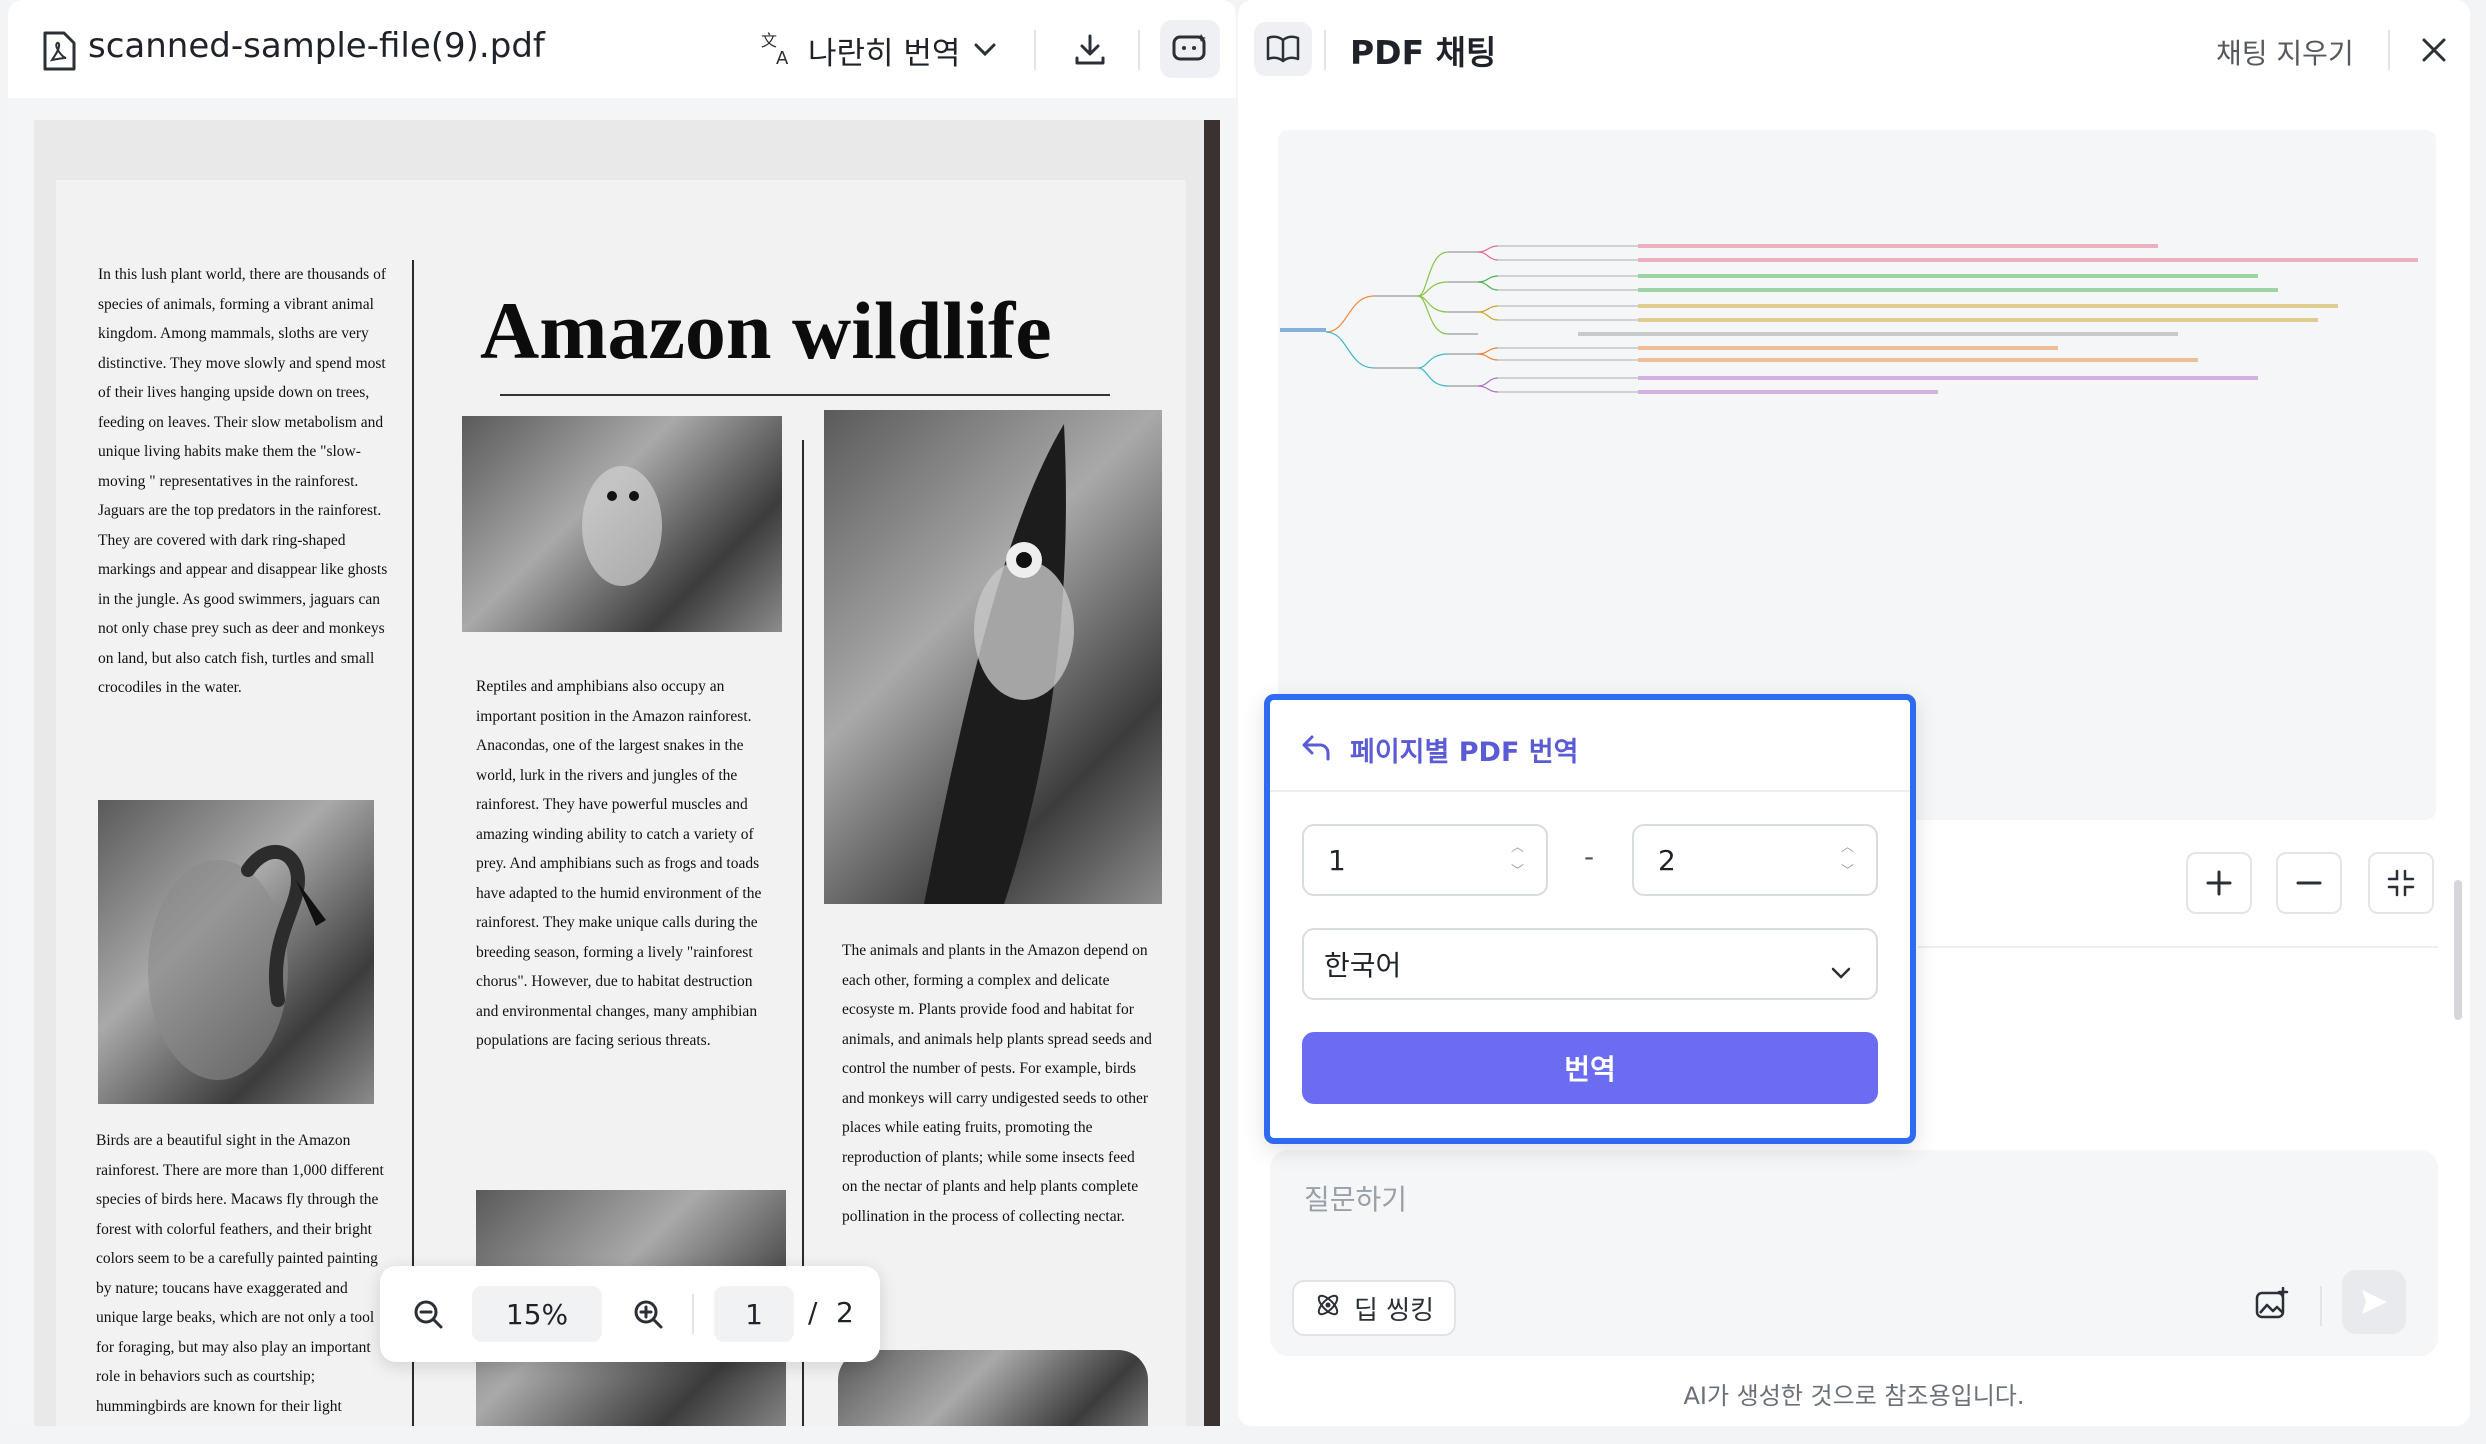 The height and width of the screenshot is (1444, 2486). Describe the element at coordinates (1212, 773) in the screenshot. I see `scan-edge` at that location.